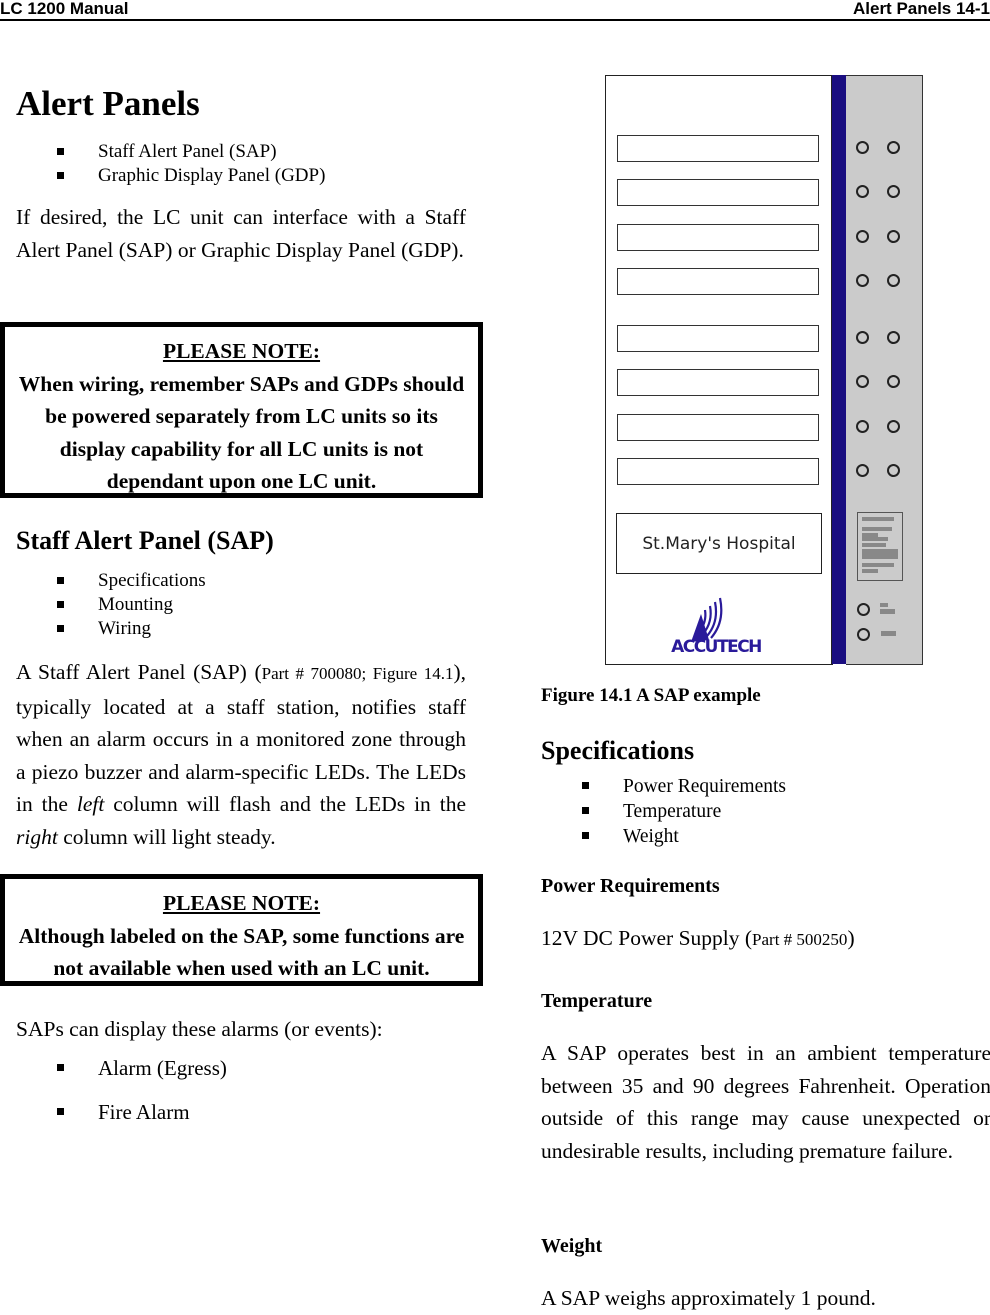 The width and height of the screenshot is (990, 1315). I want to click on page-header: LC 1200 Manual Alert Panels 14-1, so click(495, 10).